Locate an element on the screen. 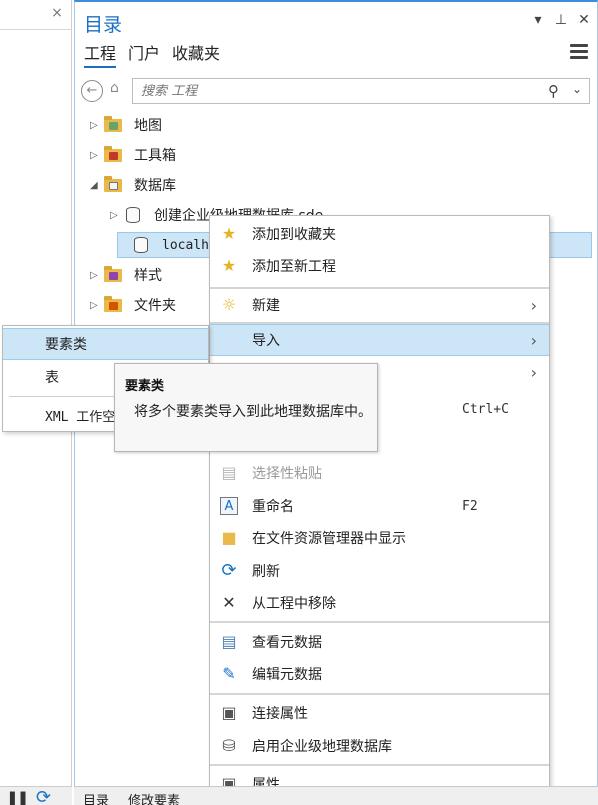  catalog-tabs: 工程 门户 收藏夹 is located at coordinates (152, 54).